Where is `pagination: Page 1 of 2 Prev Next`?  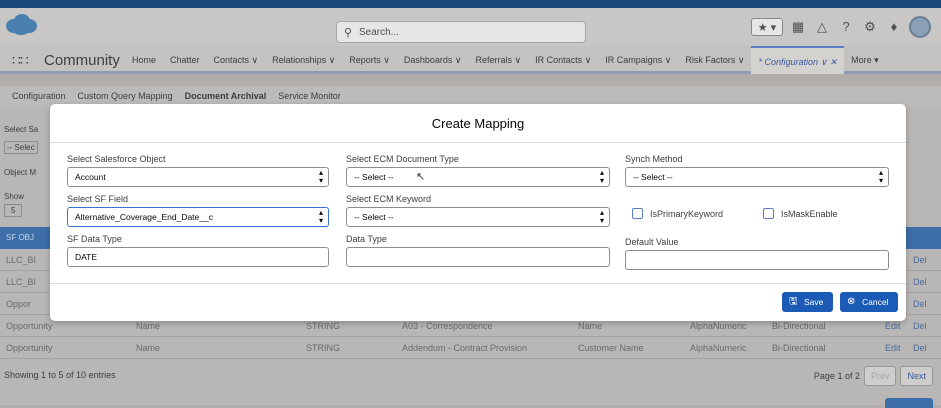
pagination: Page 1 of 2 Prev Next is located at coordinates (873, 376).